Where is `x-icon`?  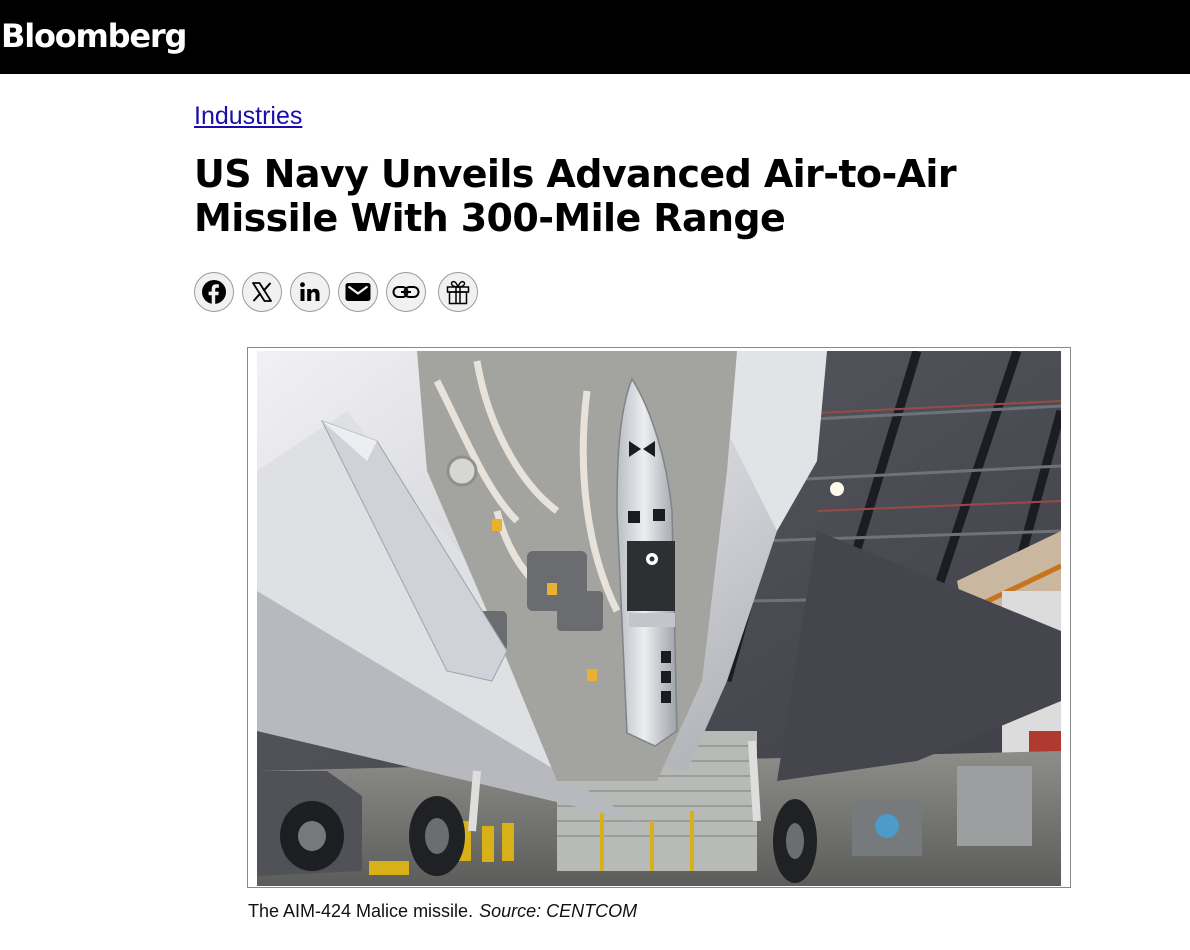
x-icon is located at coordinates (262, 292).